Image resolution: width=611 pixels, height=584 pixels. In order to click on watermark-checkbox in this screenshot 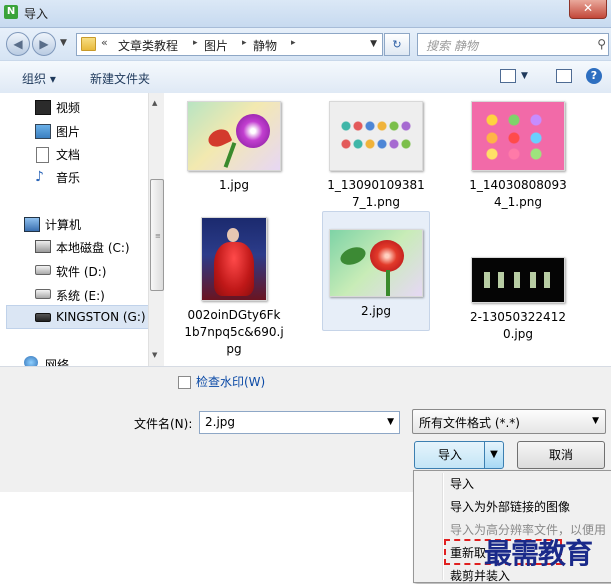, I will do `click(184, 382)`.